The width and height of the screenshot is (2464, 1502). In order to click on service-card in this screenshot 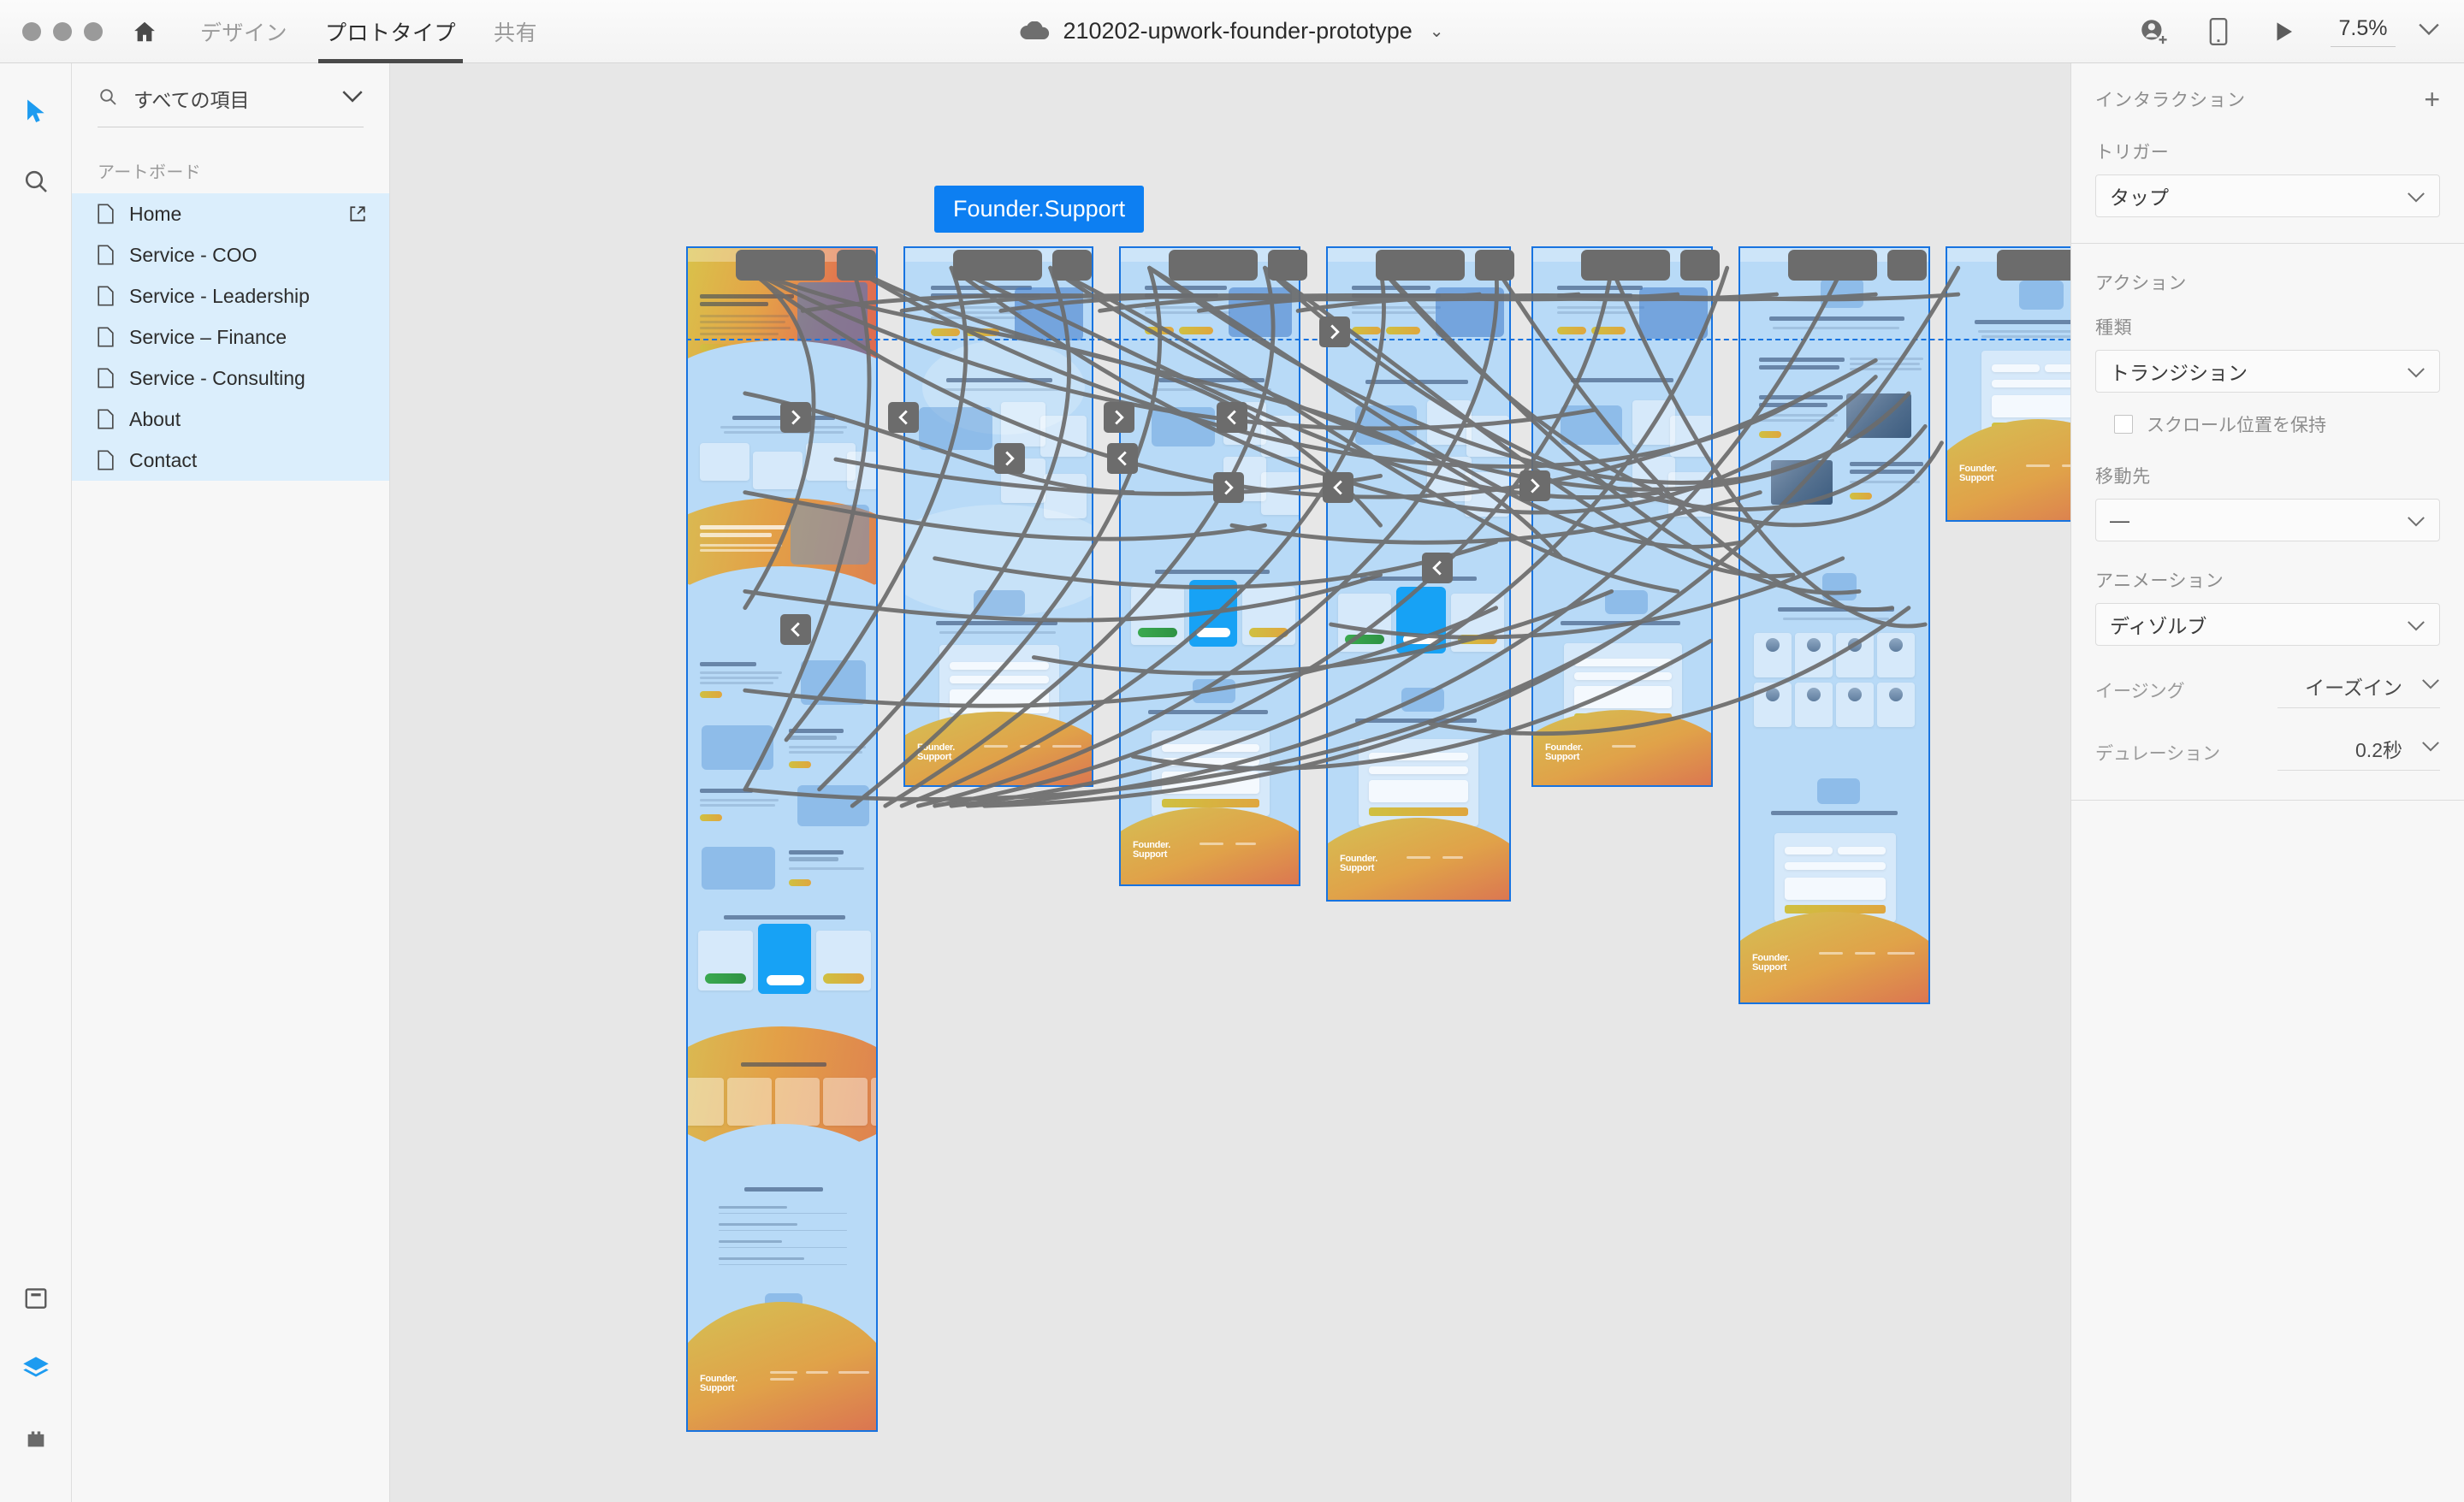, I will do `click(778, 470)`.